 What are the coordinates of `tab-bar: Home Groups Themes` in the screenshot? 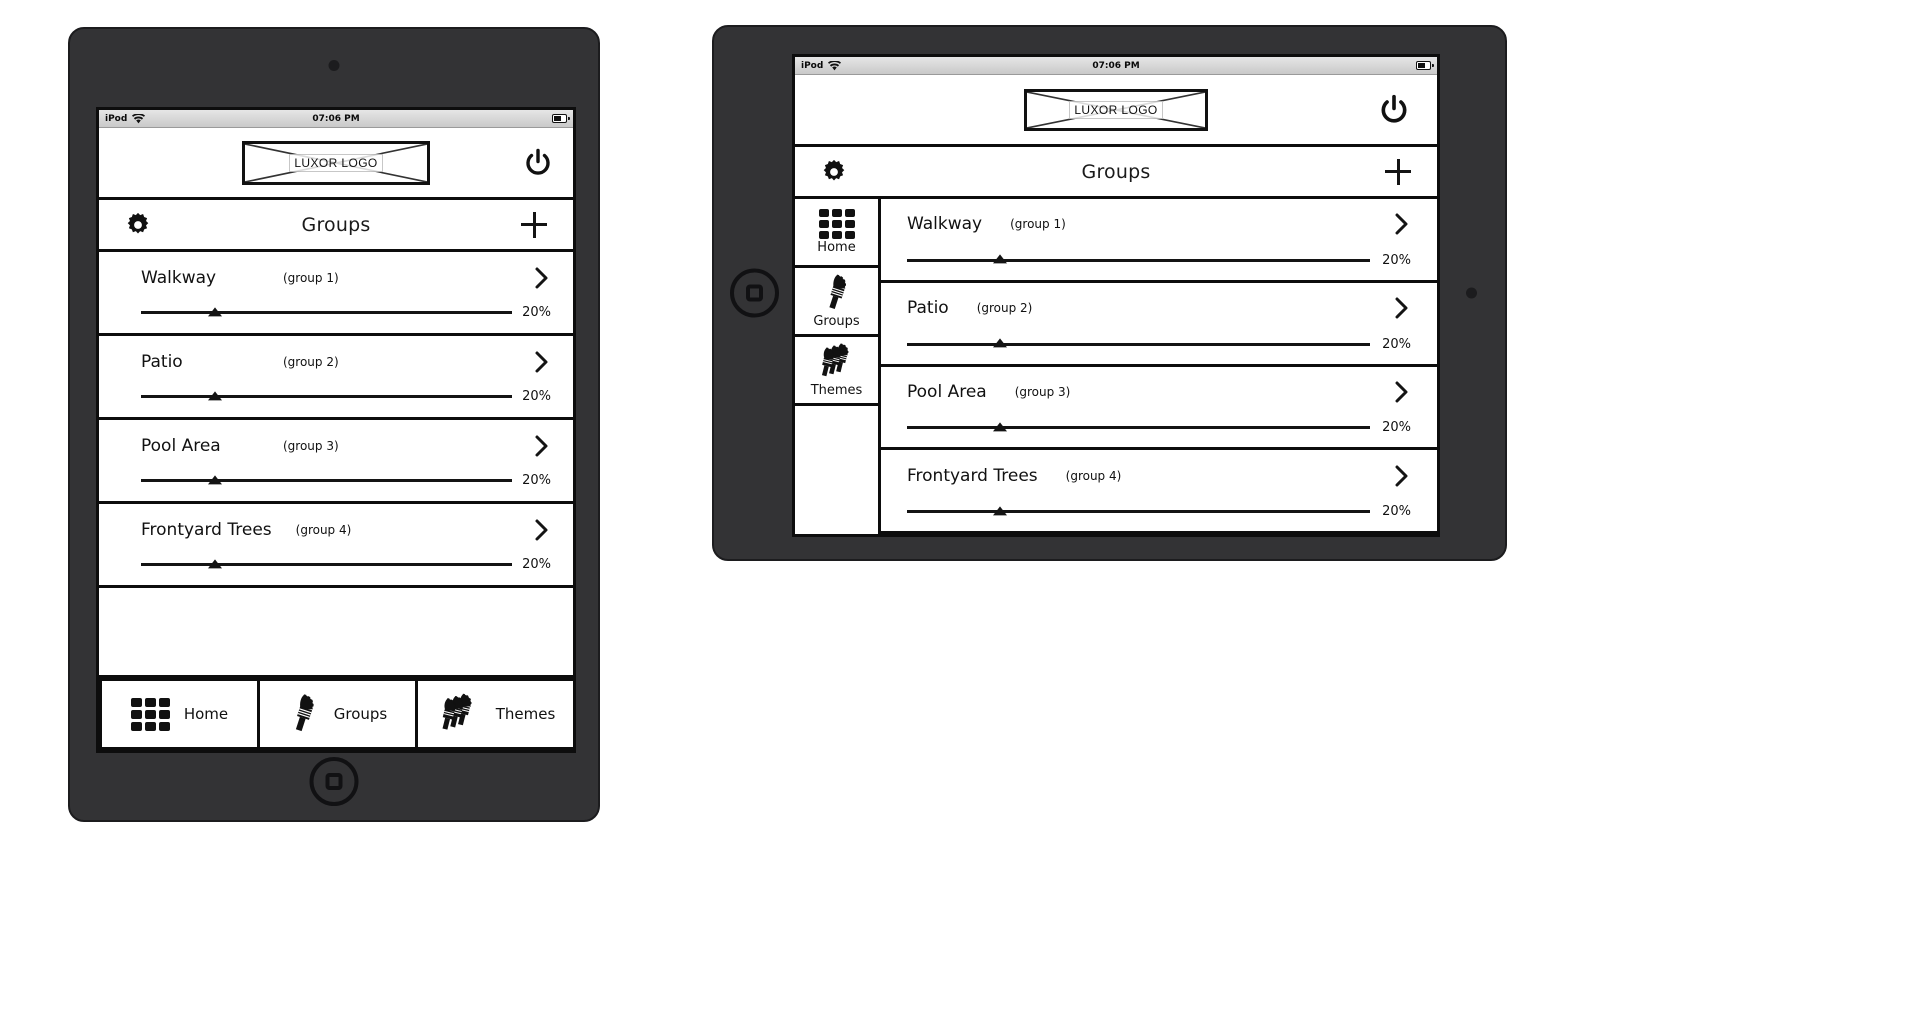 It's located at (336, 714).